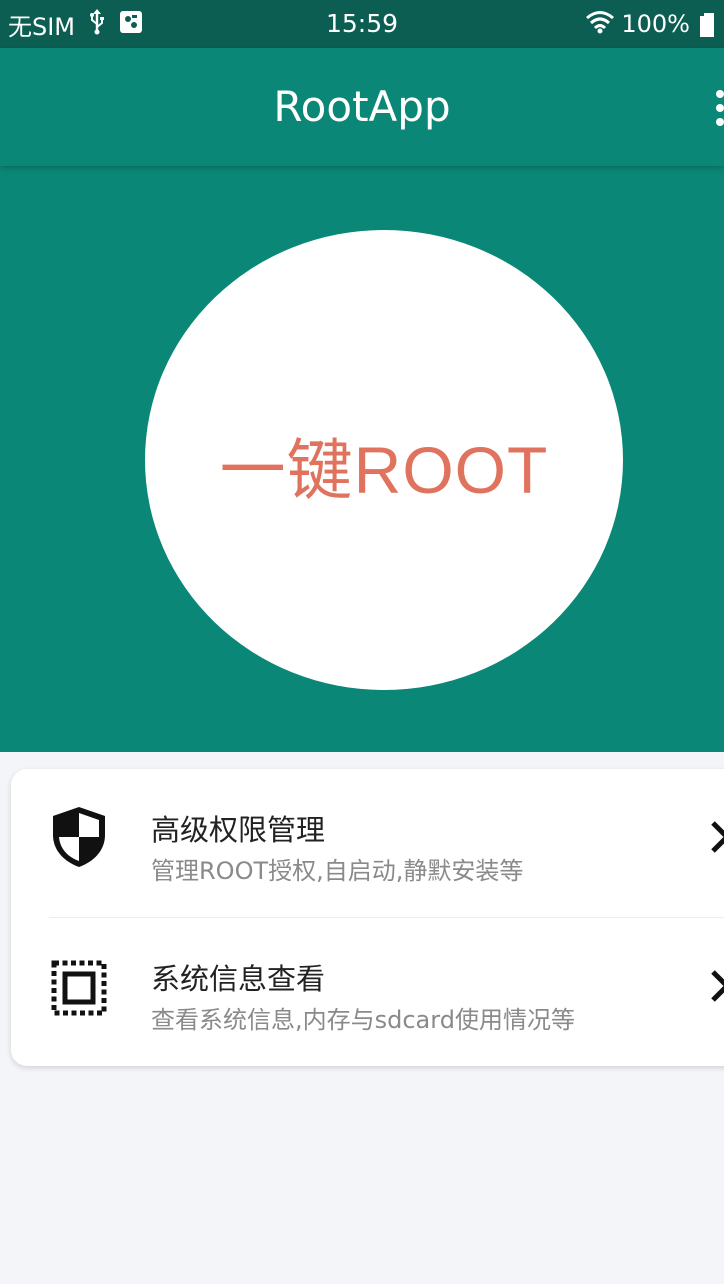 The height and width of the screenshot is (1284, 724). Describe the element at coordinates (79, 992) in the screenshot. I see `chip-icon` at that location.